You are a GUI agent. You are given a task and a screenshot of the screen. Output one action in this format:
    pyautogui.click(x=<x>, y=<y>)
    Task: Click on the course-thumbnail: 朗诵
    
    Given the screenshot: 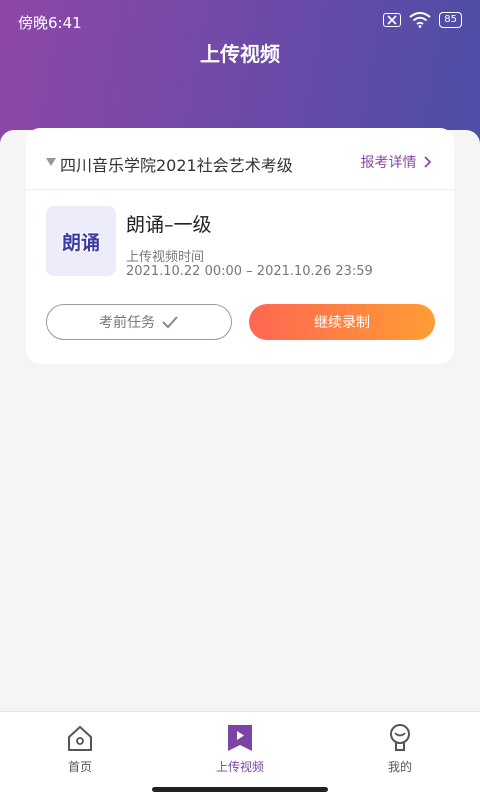 What is the action you would take?
    pyautogui.click(x=81, y=241)
    